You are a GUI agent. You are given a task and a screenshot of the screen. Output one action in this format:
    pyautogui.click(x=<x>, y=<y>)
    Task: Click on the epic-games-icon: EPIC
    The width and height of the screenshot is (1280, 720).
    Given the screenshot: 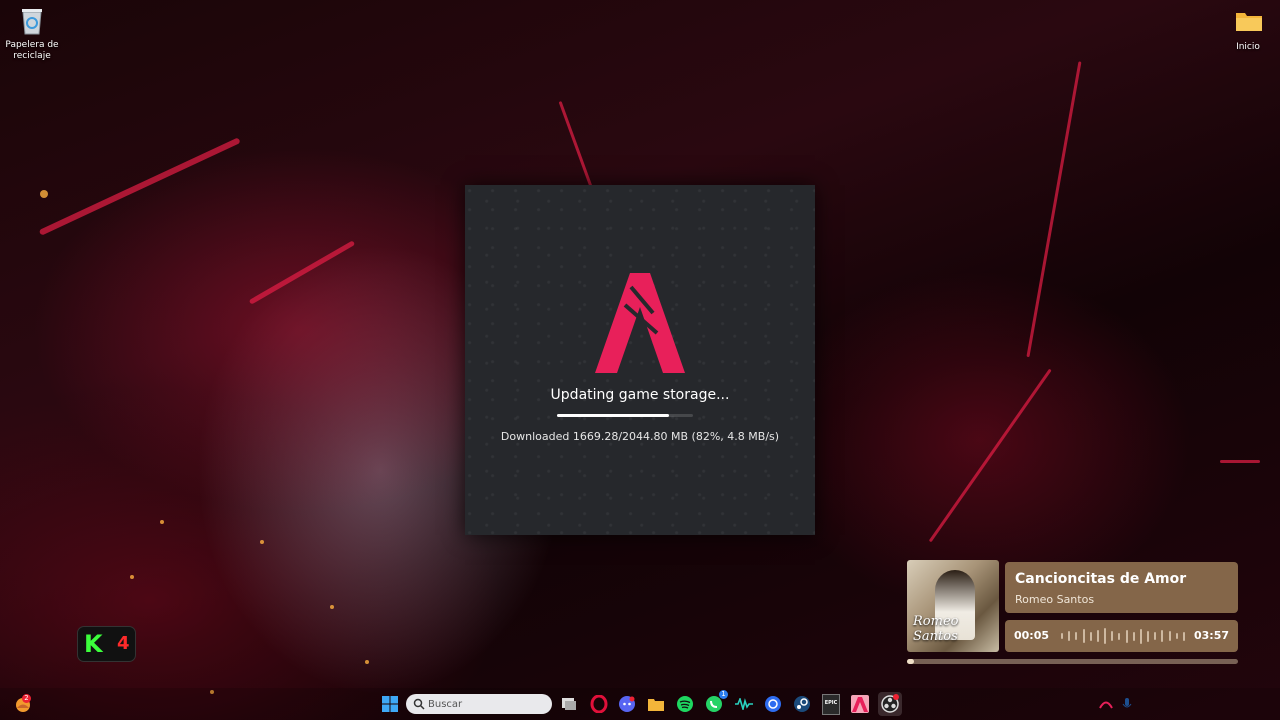 What is the action you would take?
    pyautogui.click(x=831, y=704)
    